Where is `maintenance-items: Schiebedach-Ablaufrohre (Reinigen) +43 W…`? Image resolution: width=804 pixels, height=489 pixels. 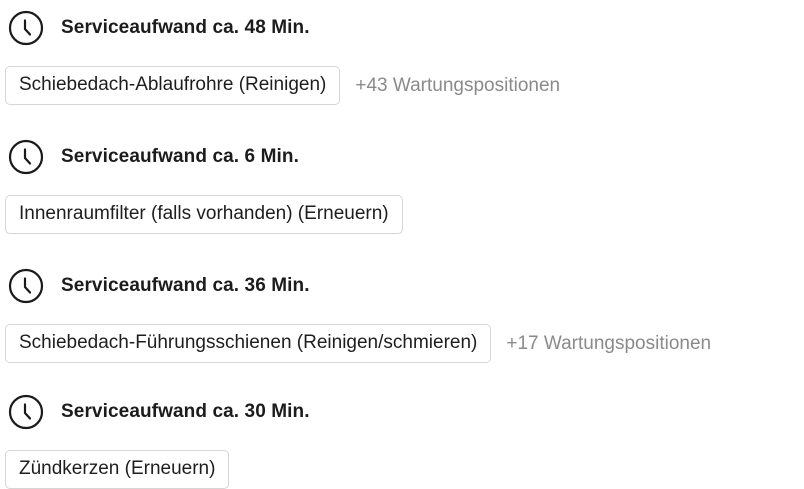
maintenance-items: Schiebedach-Ablaufrohre (Reinigen) +43 W… is located at coordinates (404, 85).